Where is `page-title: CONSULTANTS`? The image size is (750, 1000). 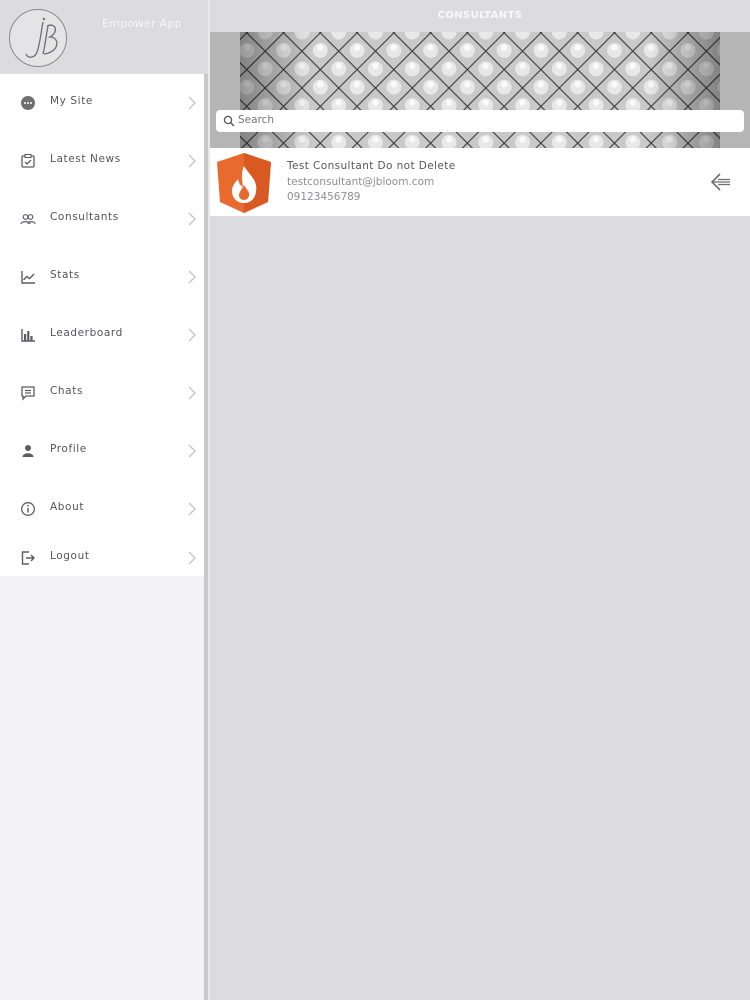
page-title: CONSULTANTS is located at coordinates (480, 15).